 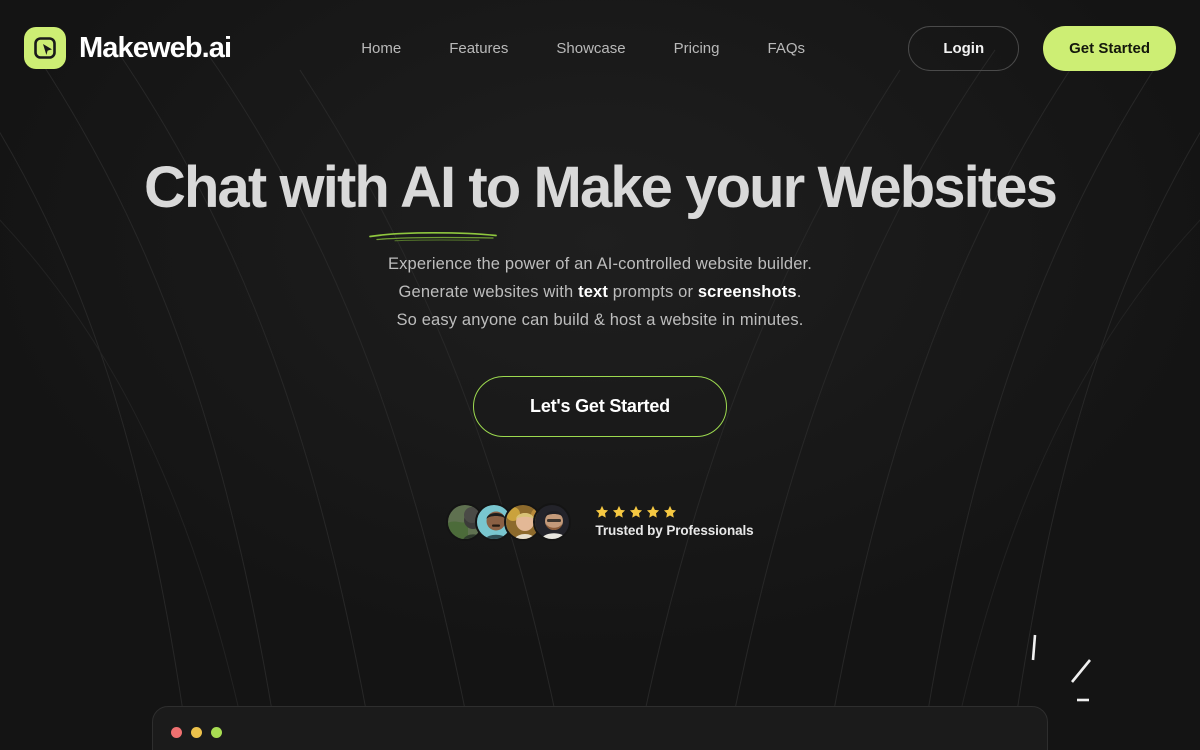 I want to click on close-dot-icon, so click(x=176, y=732).